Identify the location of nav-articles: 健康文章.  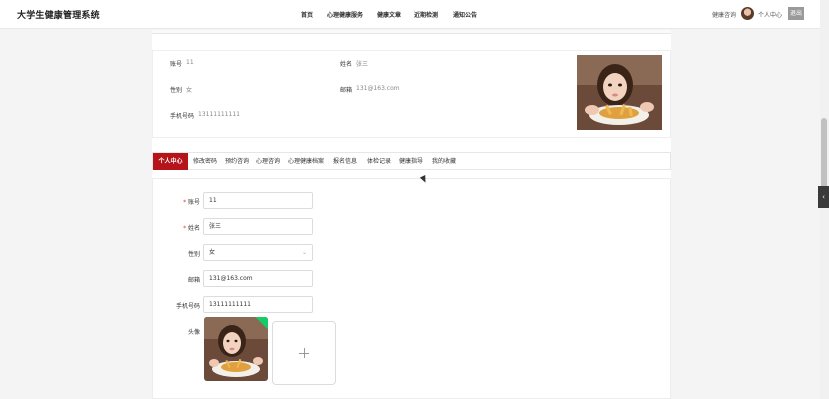
(389, 14).